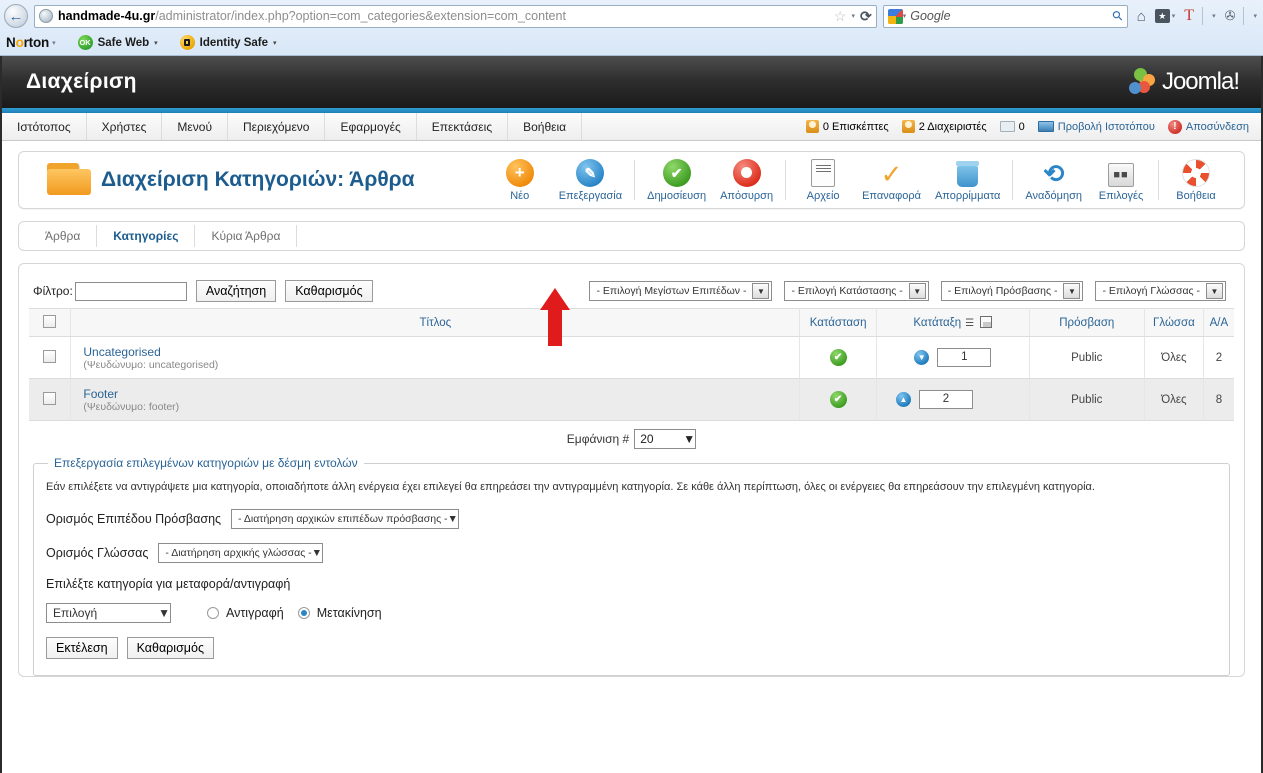 The image size is (1263, 773). I want to click on url-host: handmade-4u.gr, so click(107, 16).